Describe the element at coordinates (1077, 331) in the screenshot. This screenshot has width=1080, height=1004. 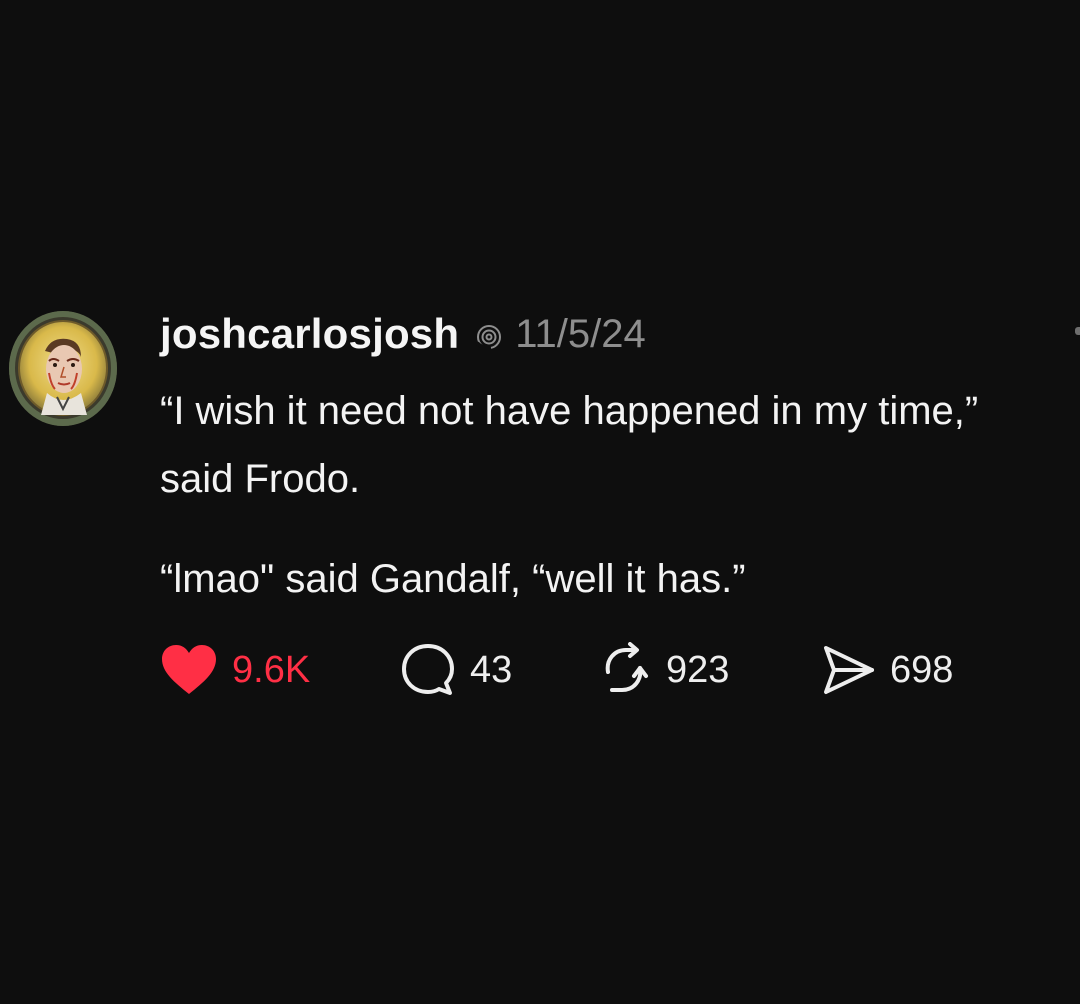
I see `more-options-icon` at that location.